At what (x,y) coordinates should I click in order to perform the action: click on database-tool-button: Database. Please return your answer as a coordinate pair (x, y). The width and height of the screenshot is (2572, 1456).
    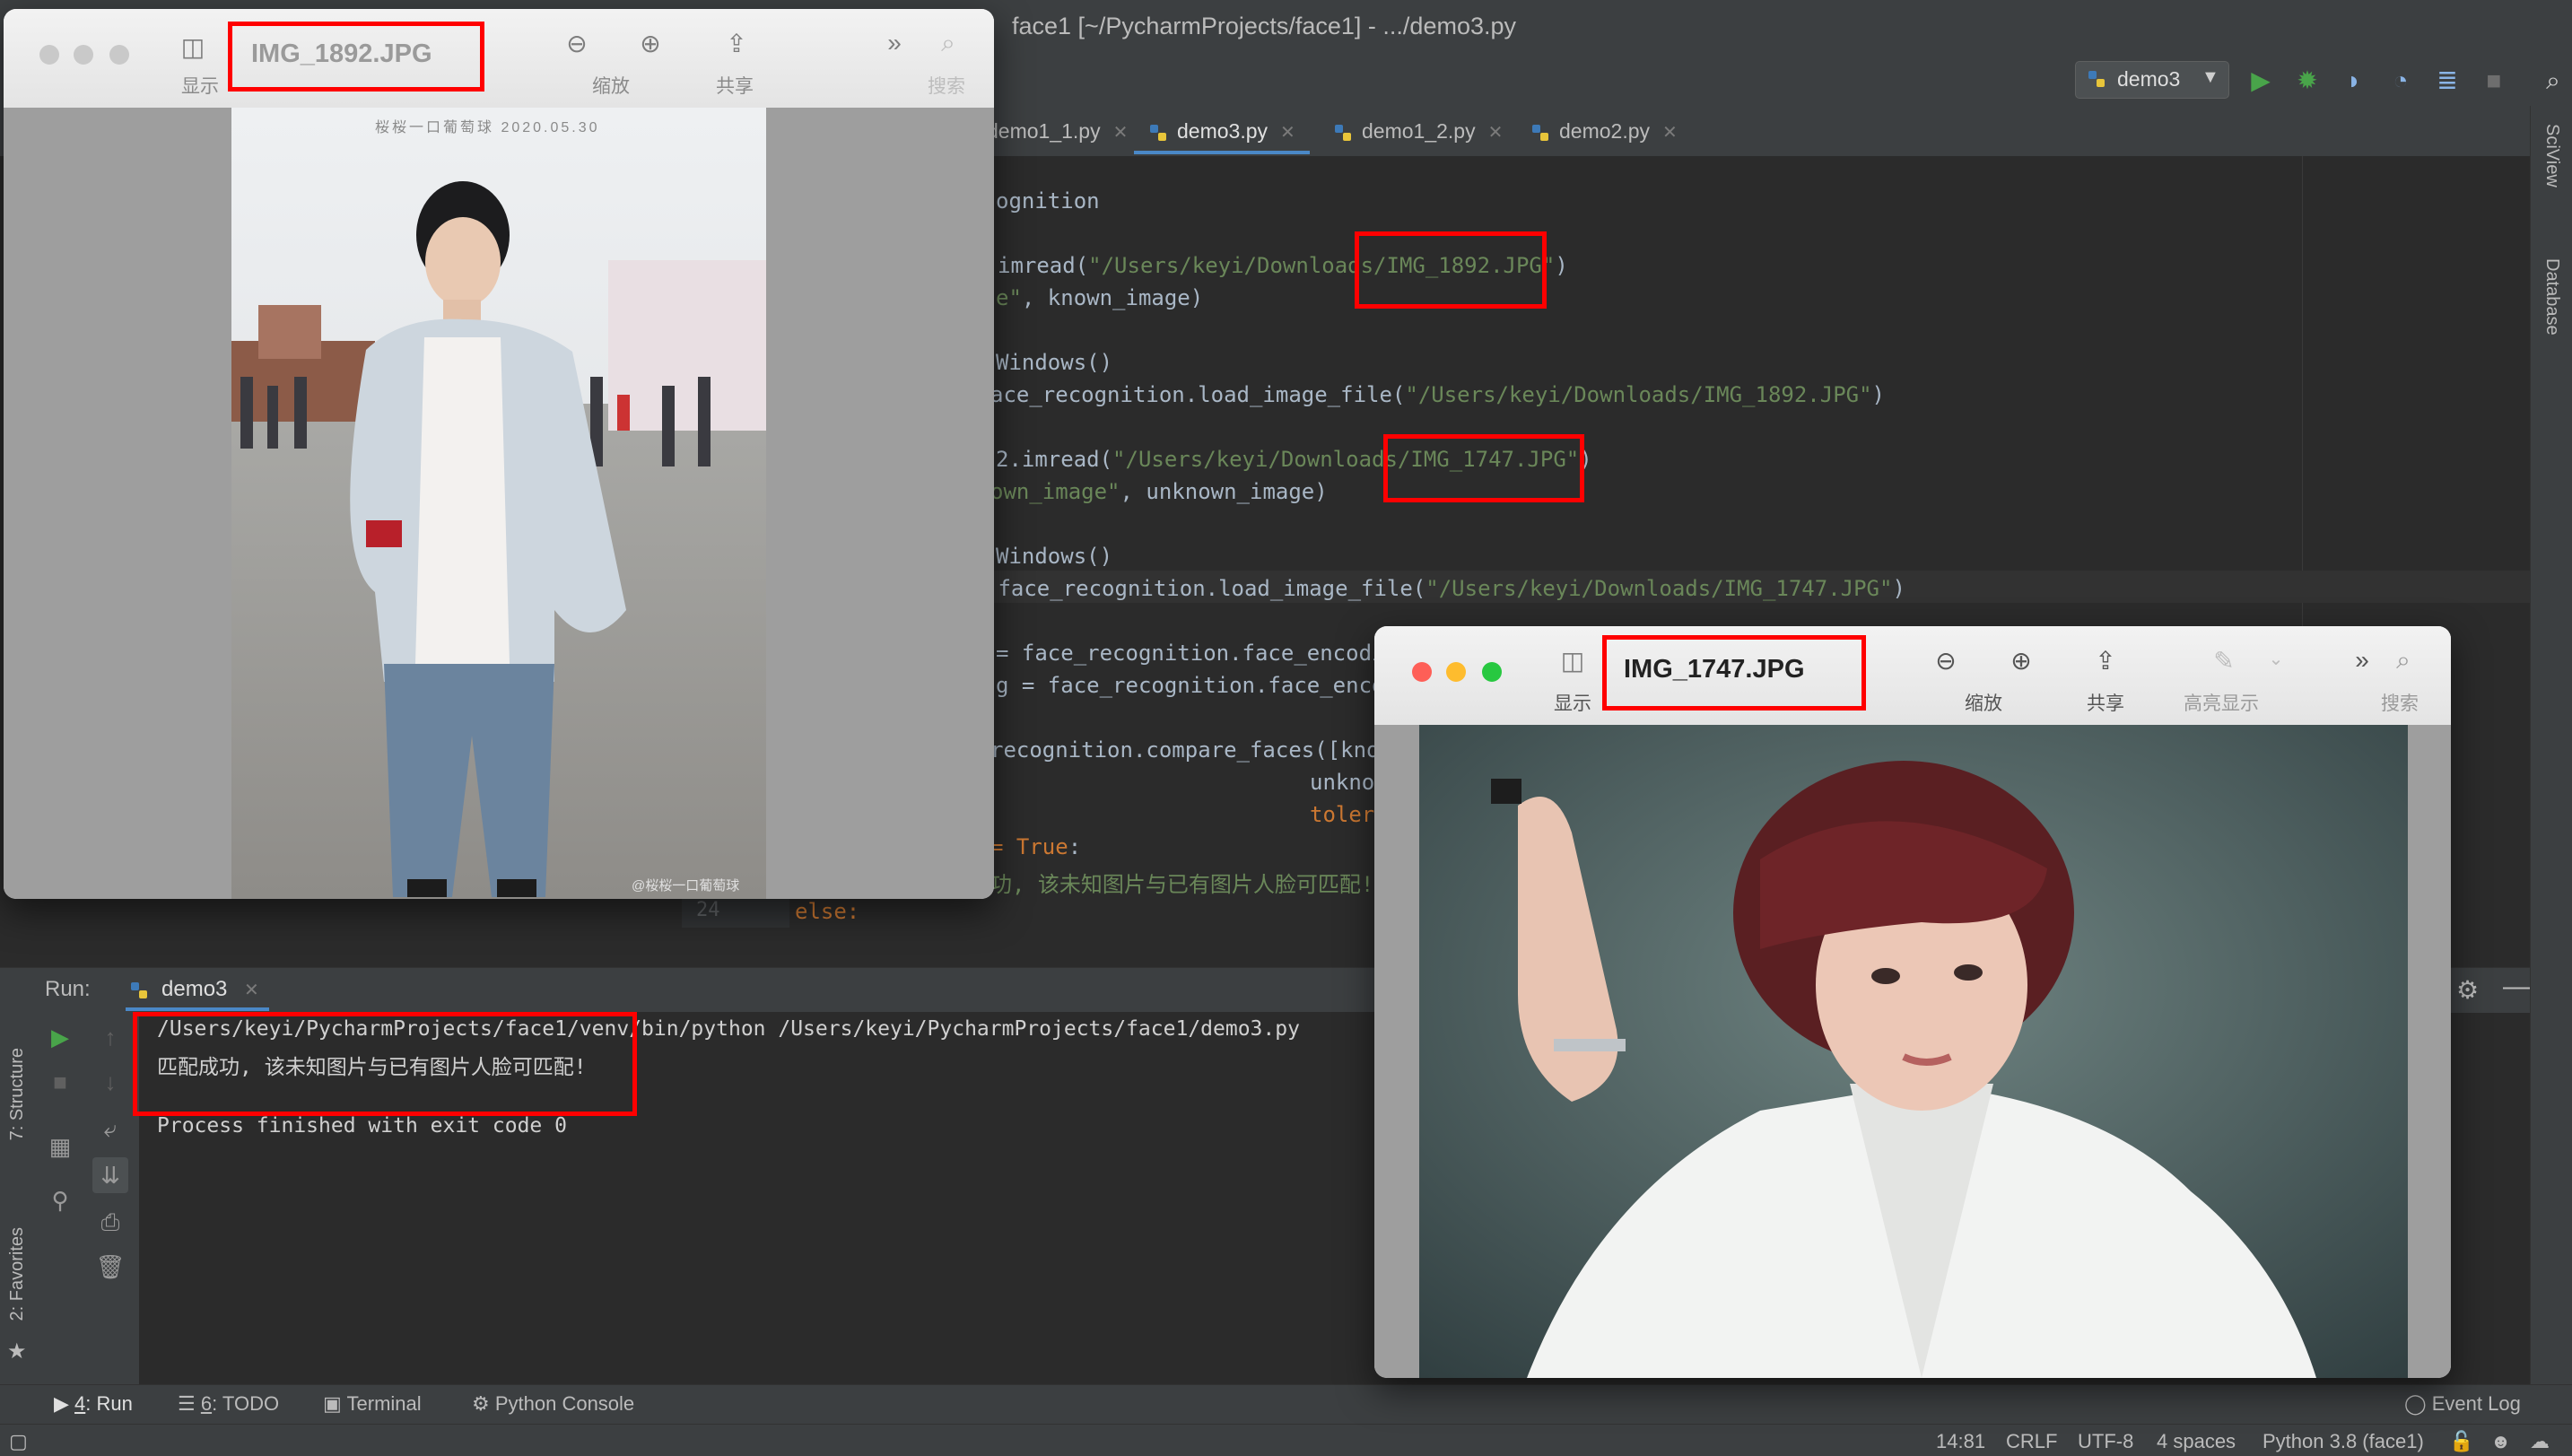
    Looking at the image, I should click on (2551, 297).